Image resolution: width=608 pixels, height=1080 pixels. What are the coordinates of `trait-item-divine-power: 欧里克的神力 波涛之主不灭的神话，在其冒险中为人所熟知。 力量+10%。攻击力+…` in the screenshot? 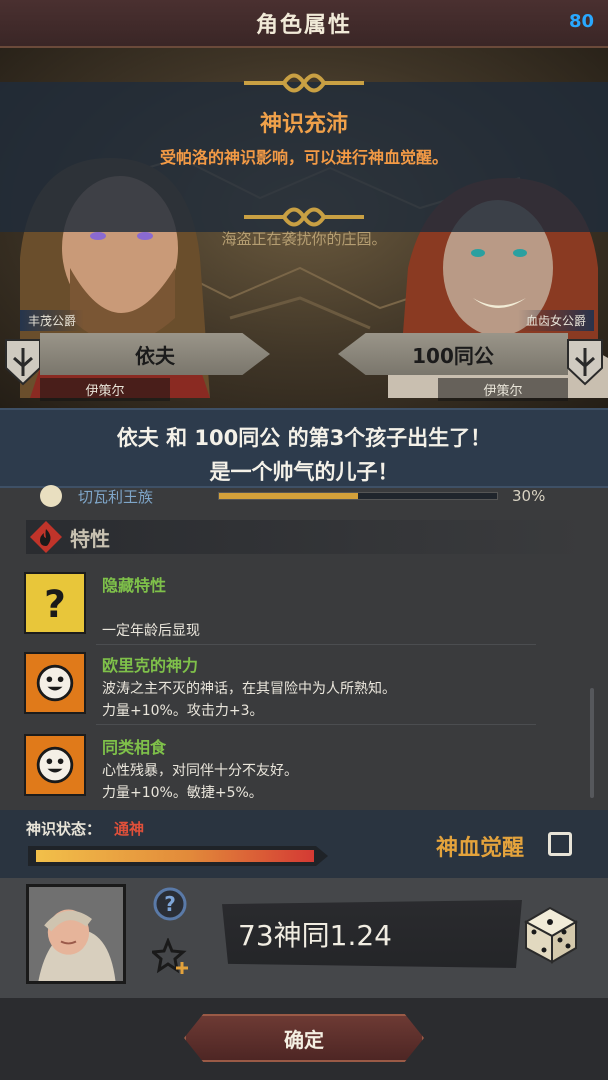 It's located at (310, 688).